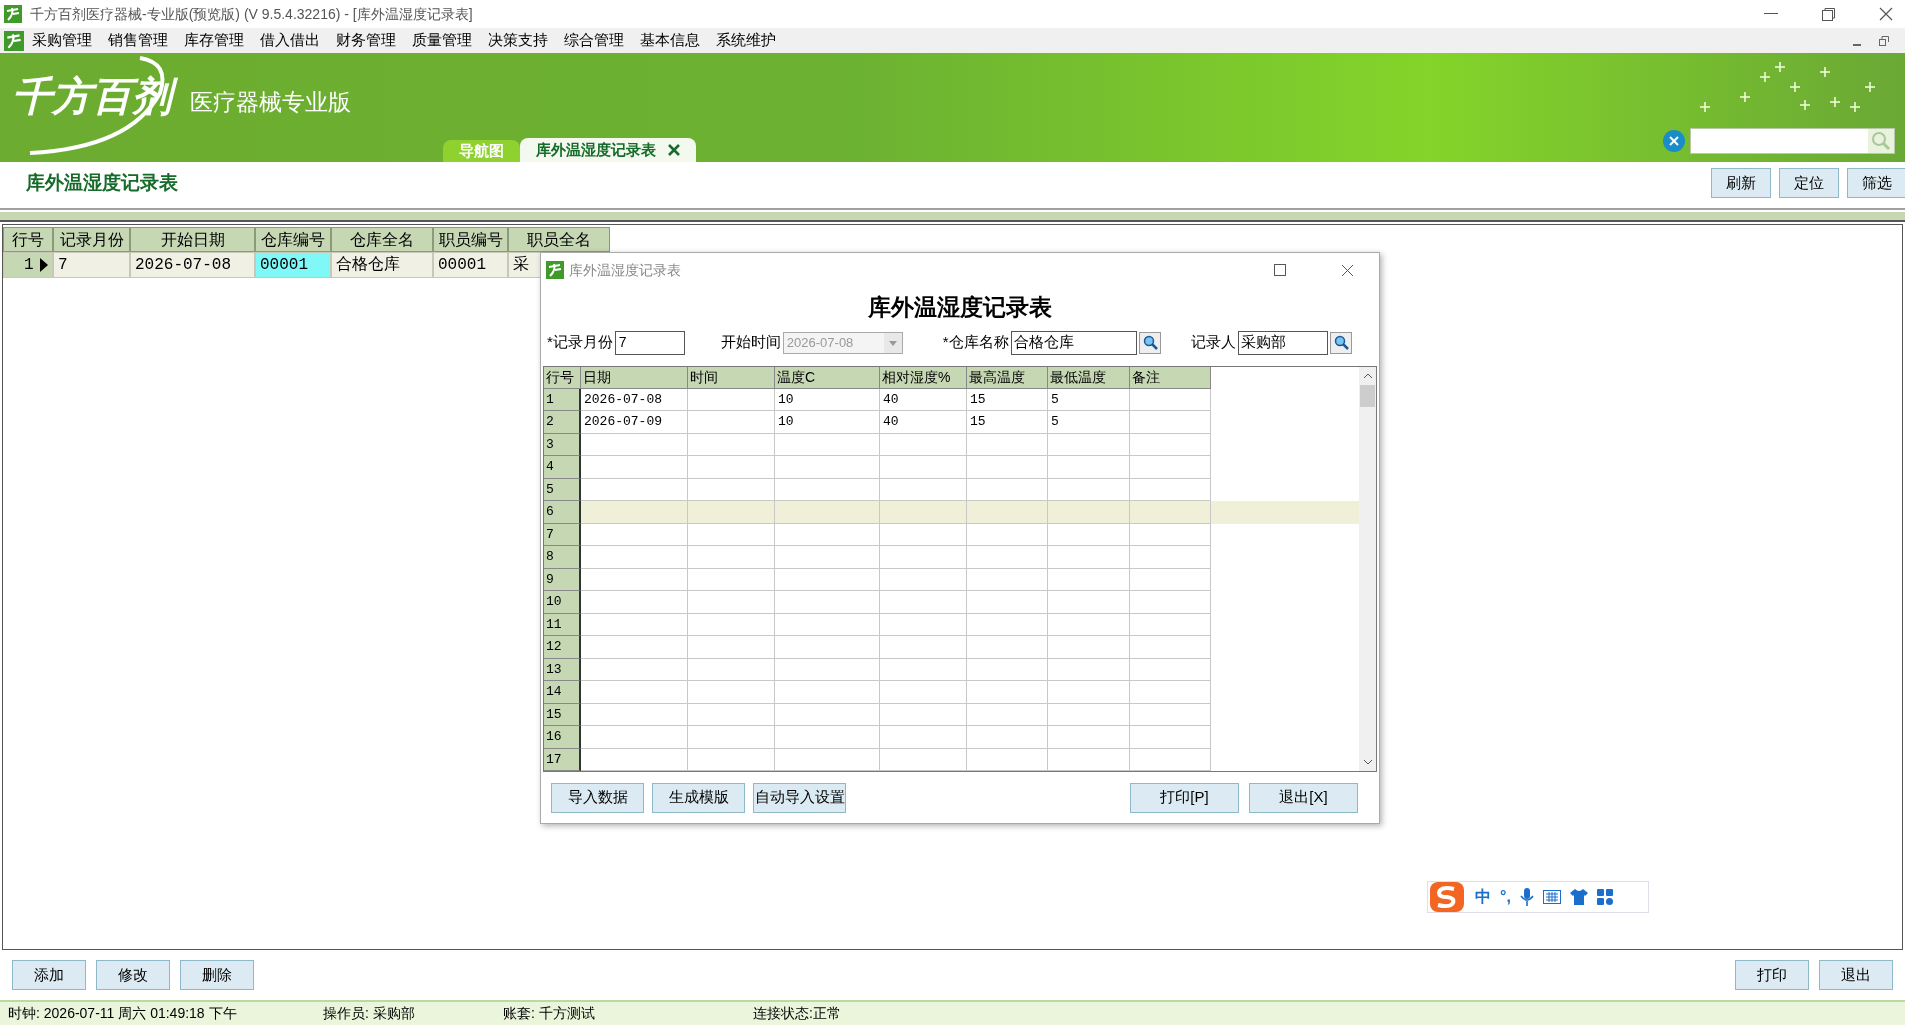 The image size is (1905, 1025). Describe the element at coordinates (270, 102) in the screenshot. I see `product-name: 医疗器械专业版` at that location.